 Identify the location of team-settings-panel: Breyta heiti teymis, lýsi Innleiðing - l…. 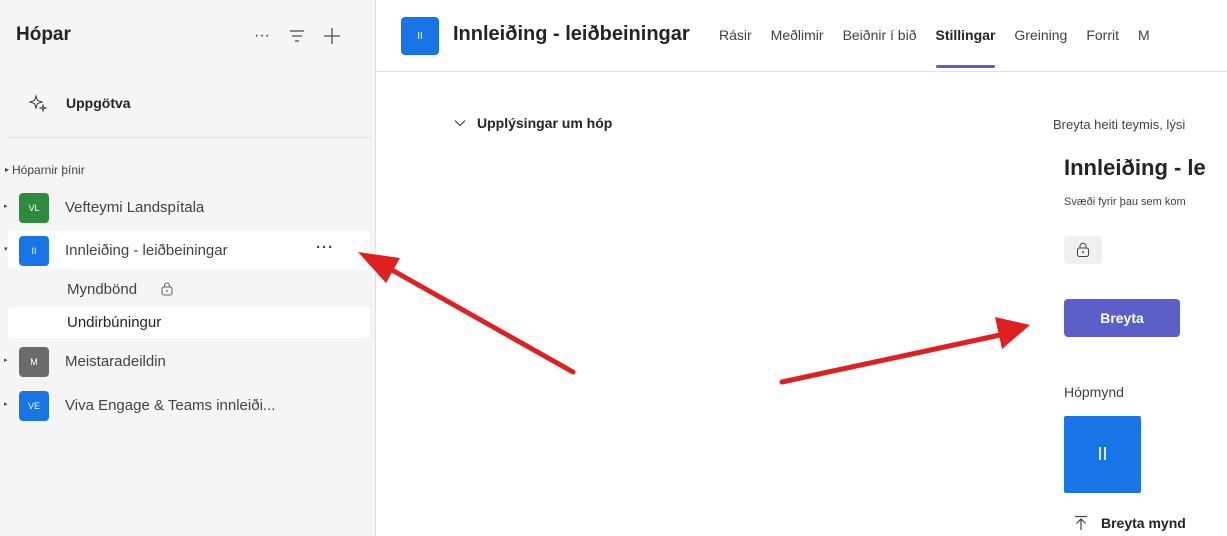
(1140, 268).